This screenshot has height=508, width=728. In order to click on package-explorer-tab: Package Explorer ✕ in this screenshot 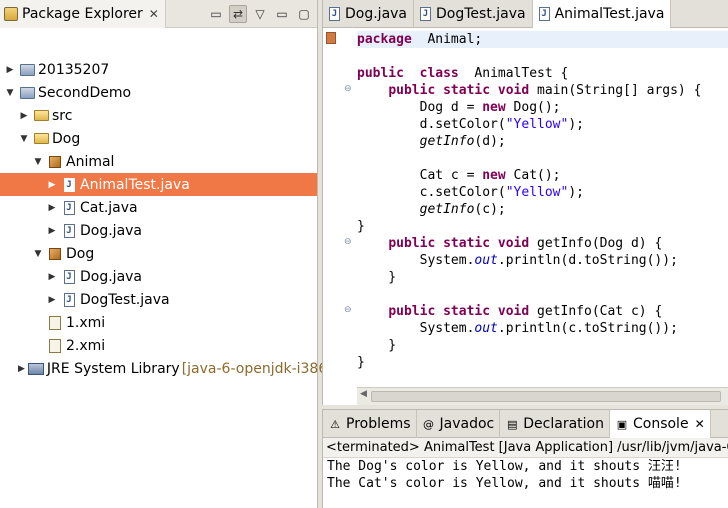, I will do `click(83, 14)`.